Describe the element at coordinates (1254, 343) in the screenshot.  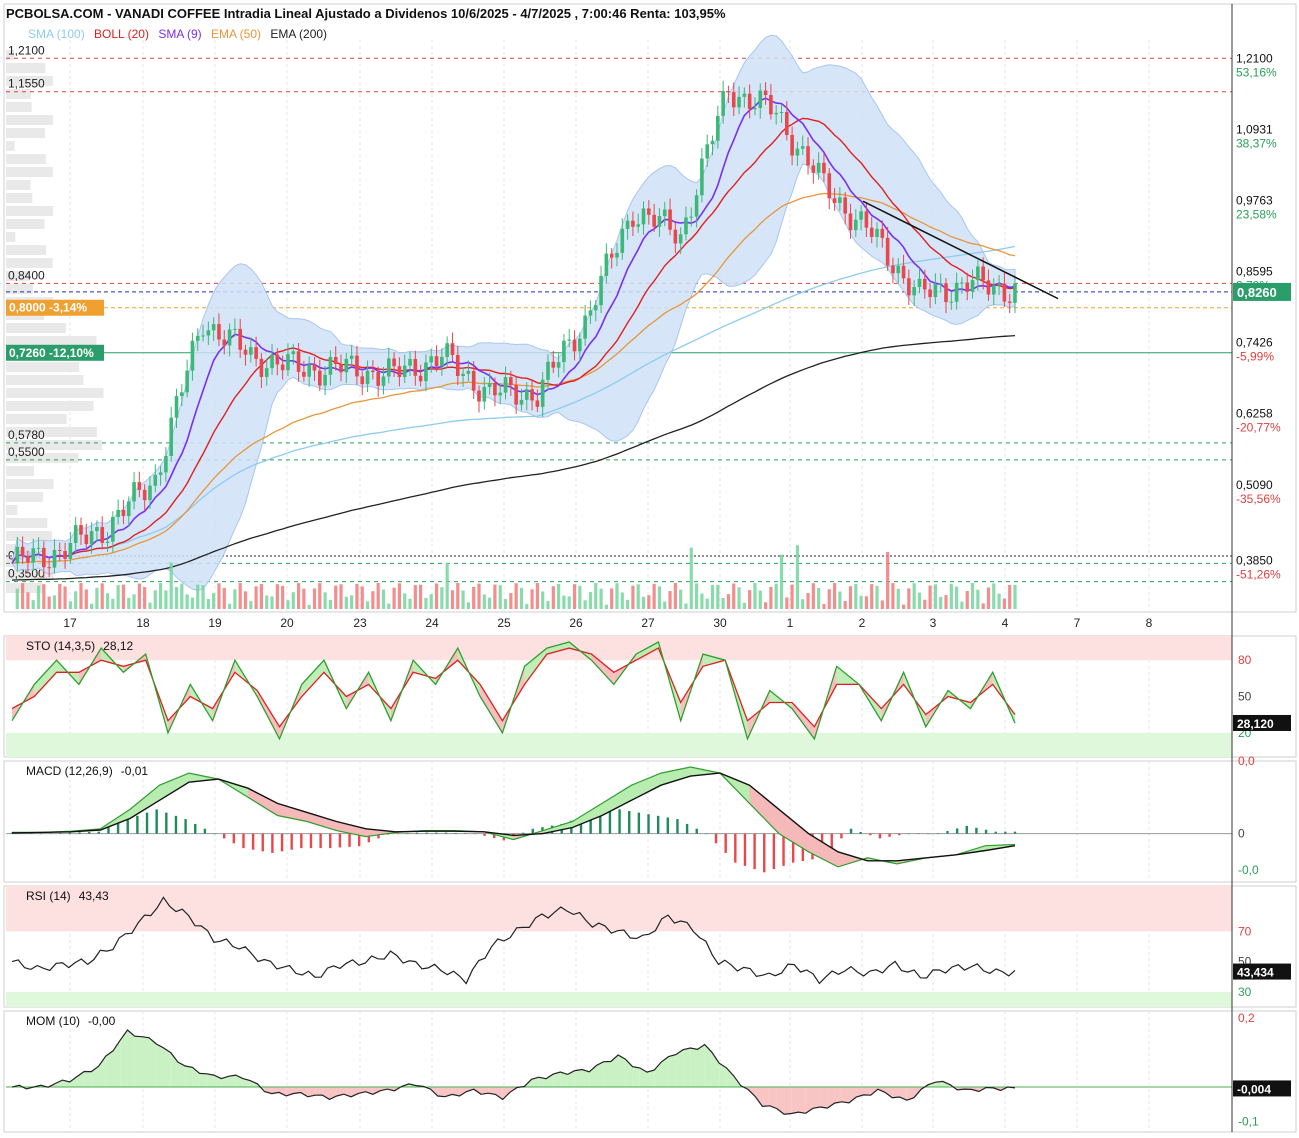
I see `price-tick-label: 0,7426` at that location.